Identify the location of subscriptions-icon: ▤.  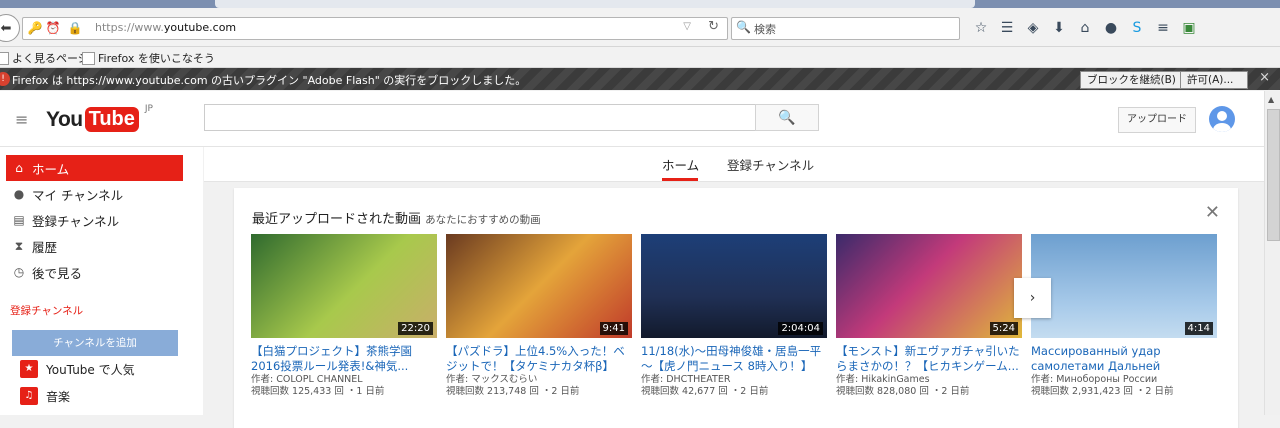
(19, 220).